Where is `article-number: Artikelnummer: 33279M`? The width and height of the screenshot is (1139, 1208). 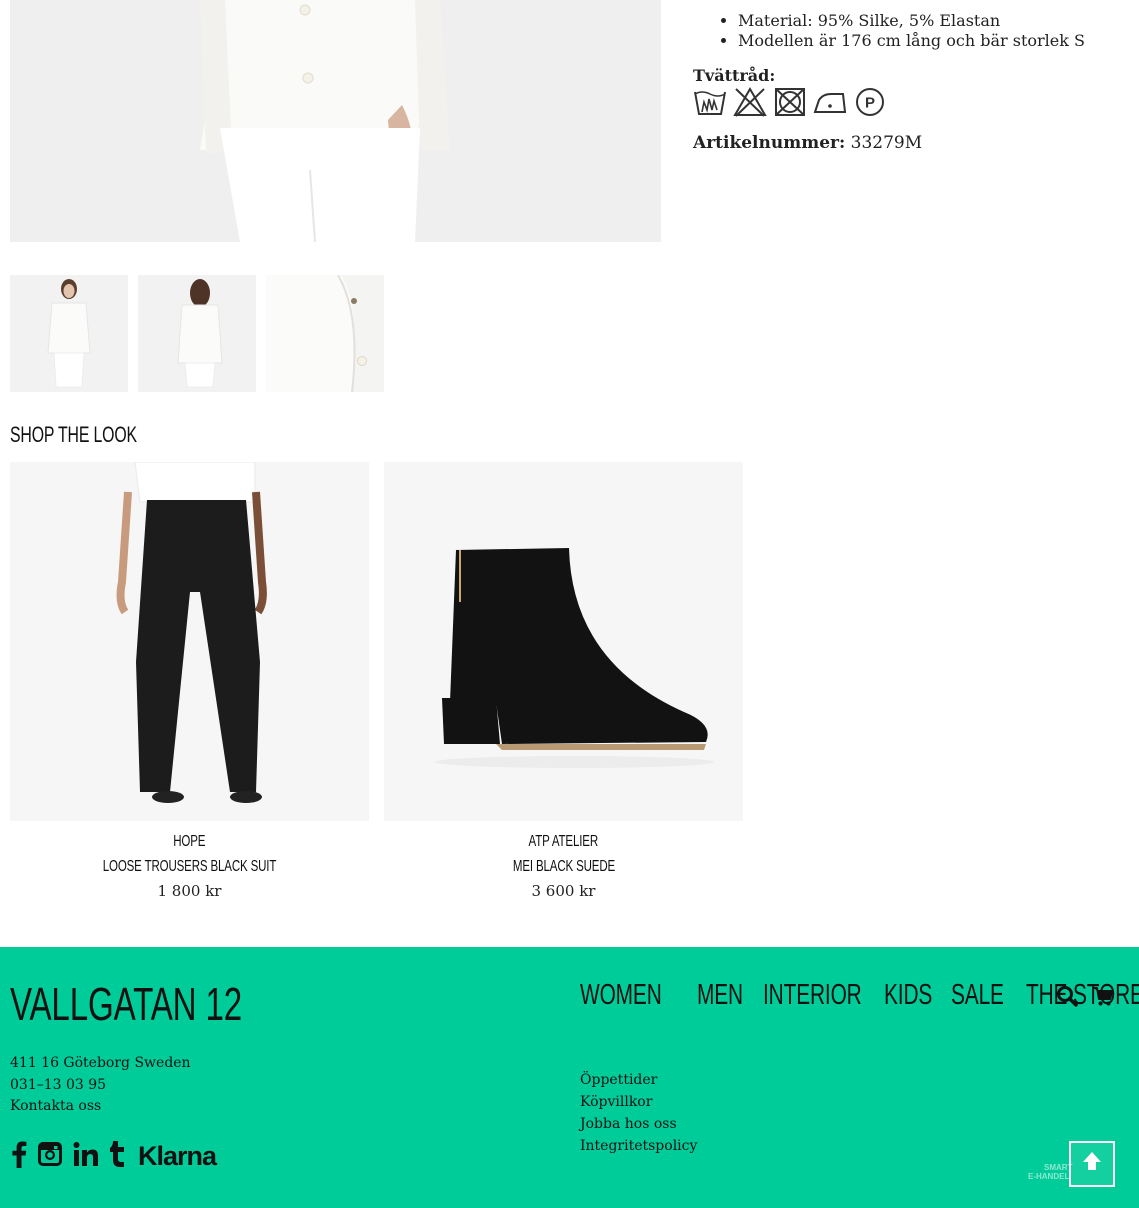 article-number: Artikelnummer: 33279M is located at coordinates (807, 143).